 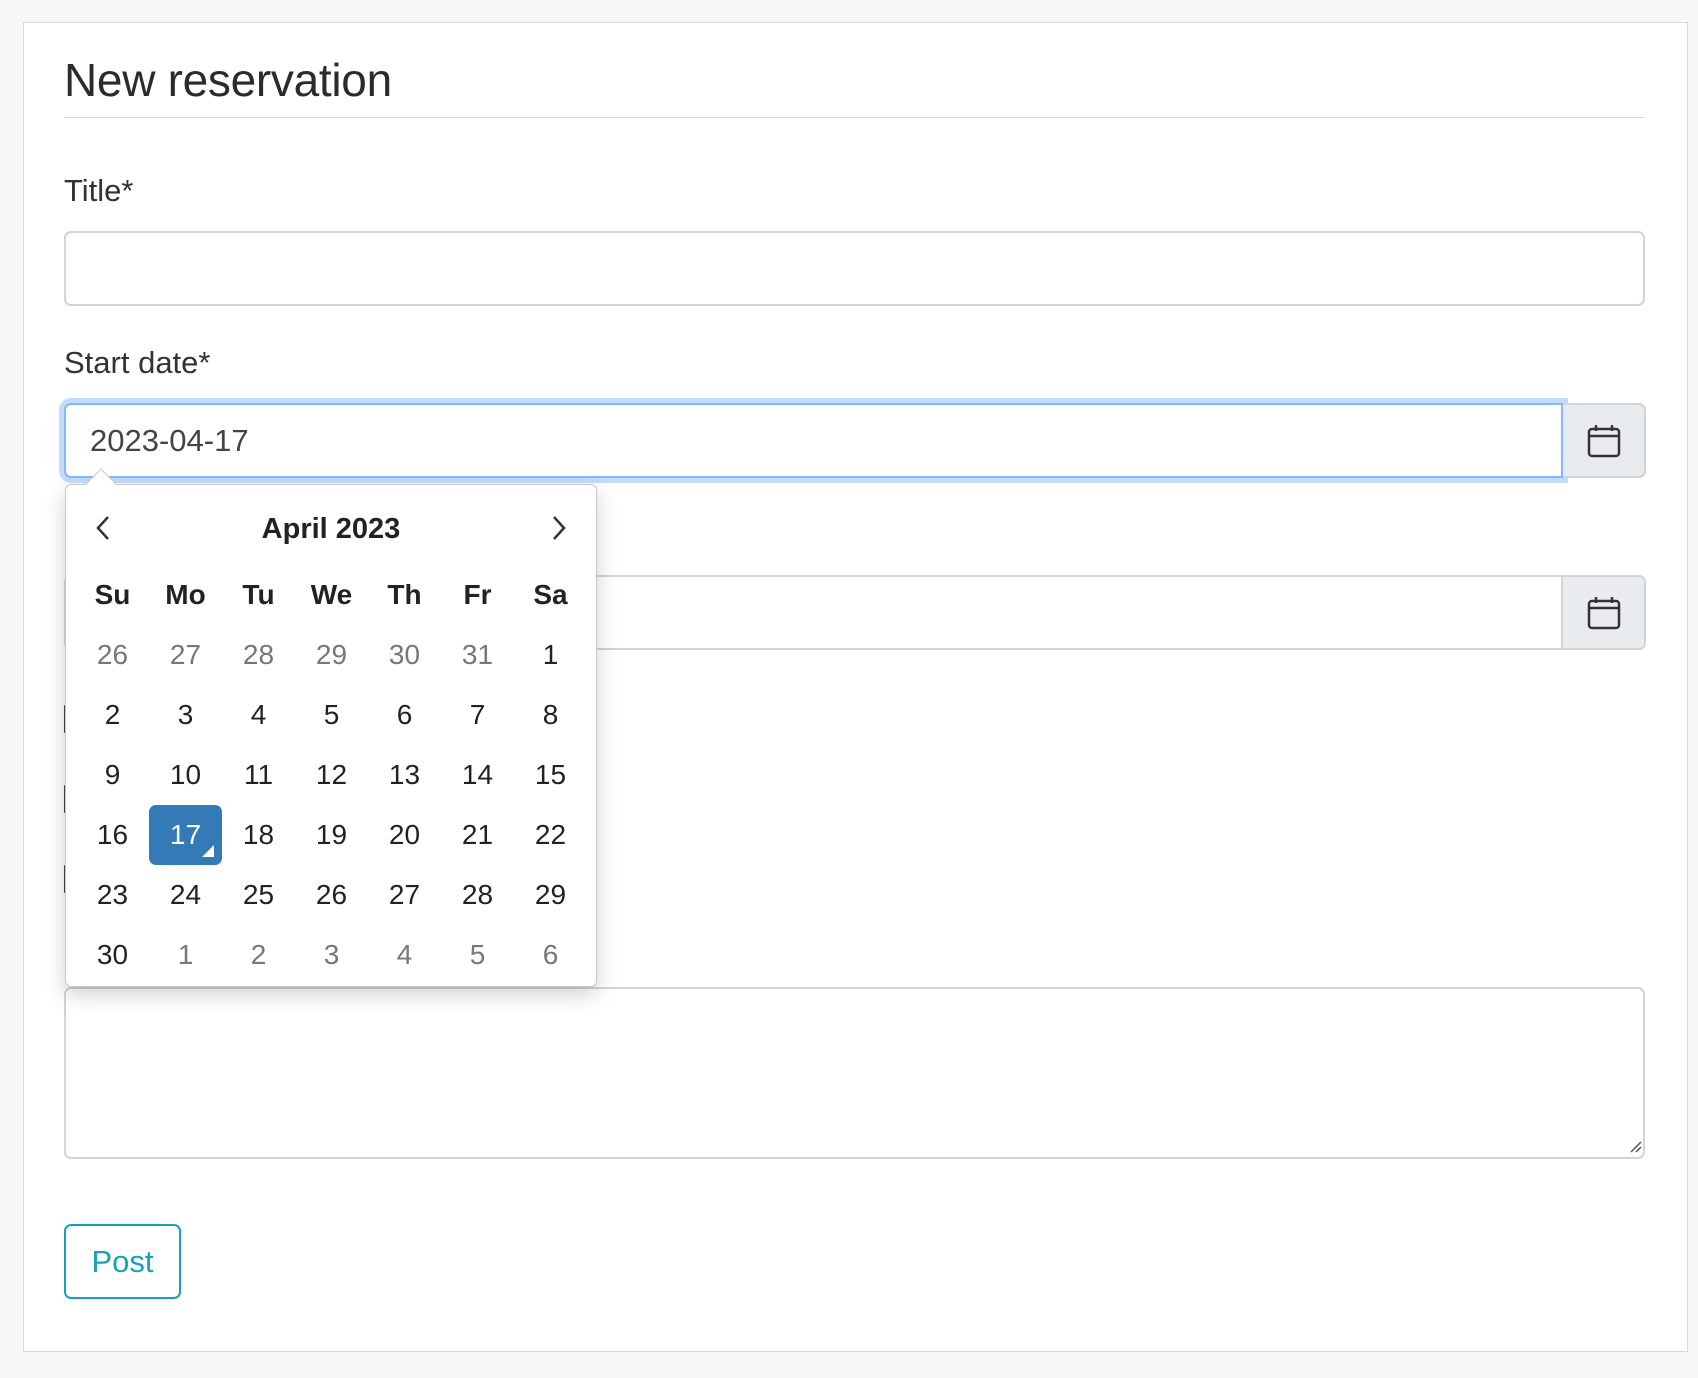 What do you see at coordinates (404, 835) in the screenshot?
I see `day-cell: 20` at bounding box center [404, 835].